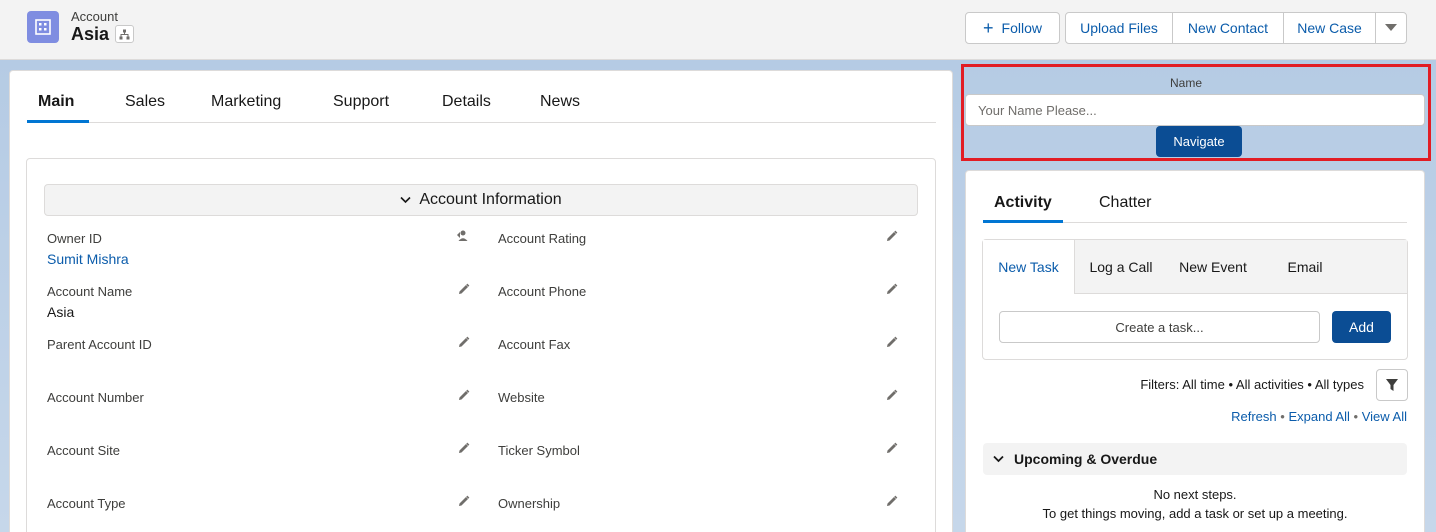  What do you see at coordinates (988, 28) in the screenshot?
I see `plus-icon: +` at bounding box center [988, 28].